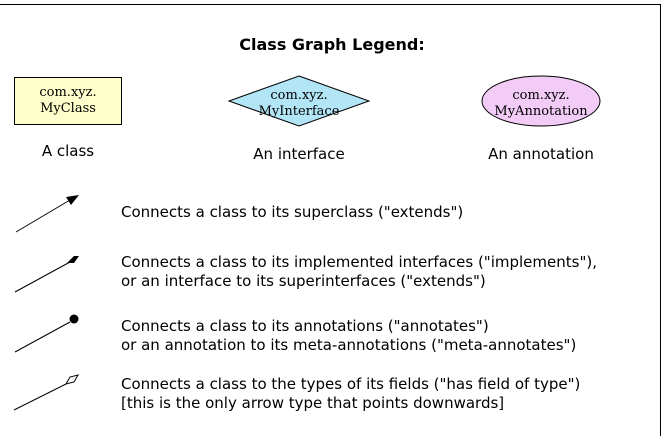 The width and height of the screenshot is (664, 436). I want to click on annotation-node-name: MyAnnotation, so click(541, 111).